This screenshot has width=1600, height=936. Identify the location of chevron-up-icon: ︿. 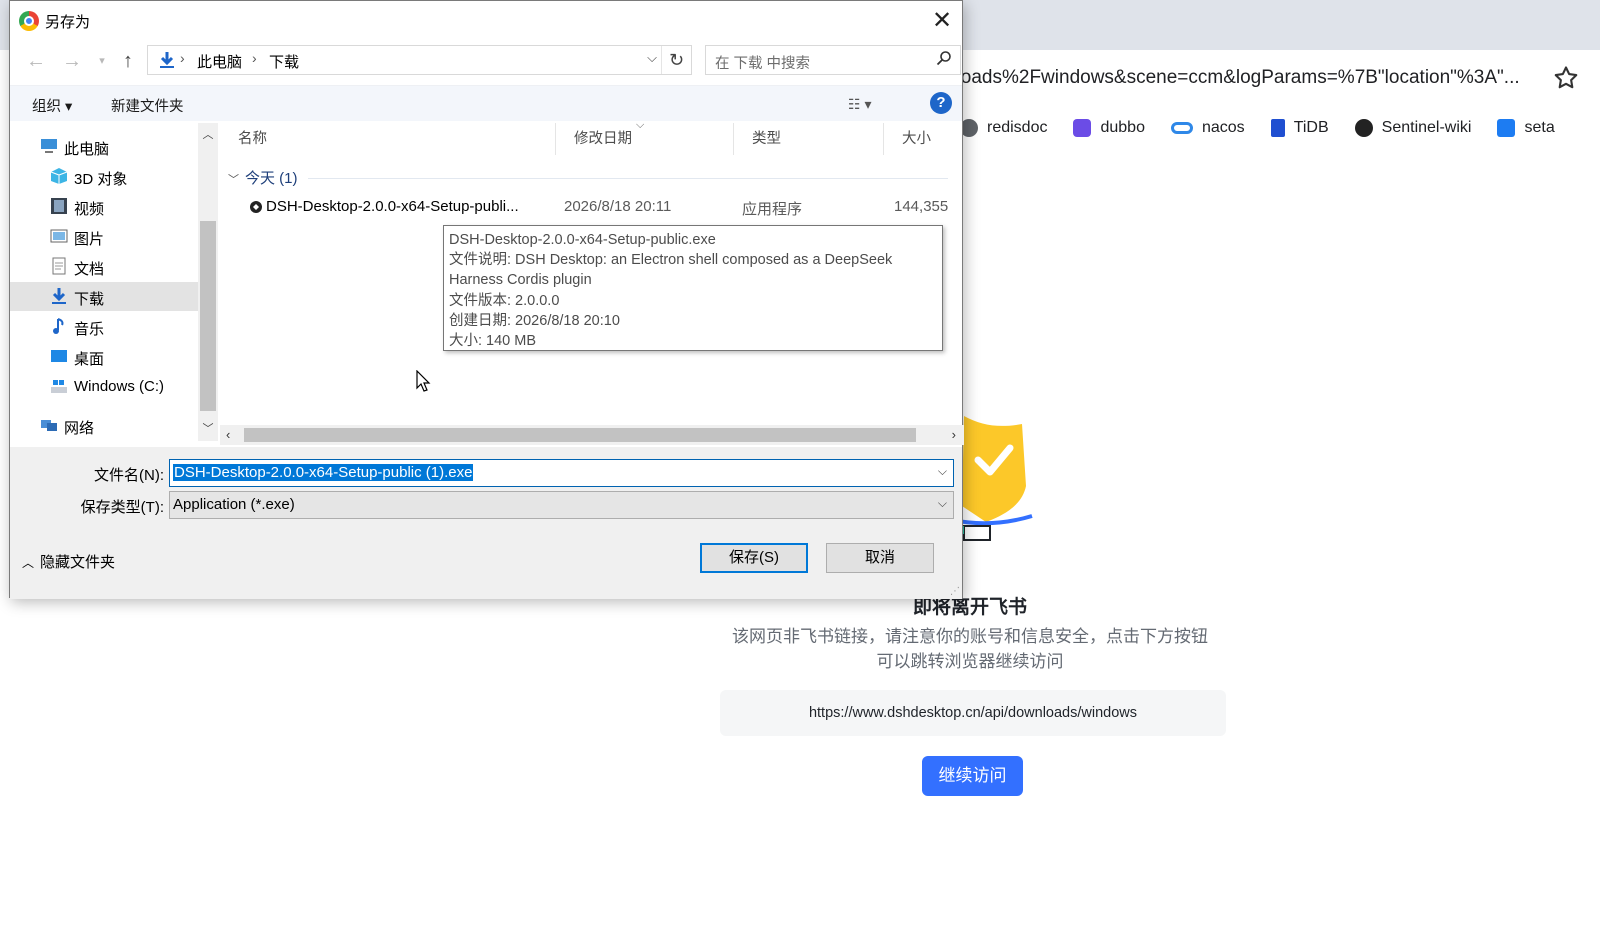
(28, 563).